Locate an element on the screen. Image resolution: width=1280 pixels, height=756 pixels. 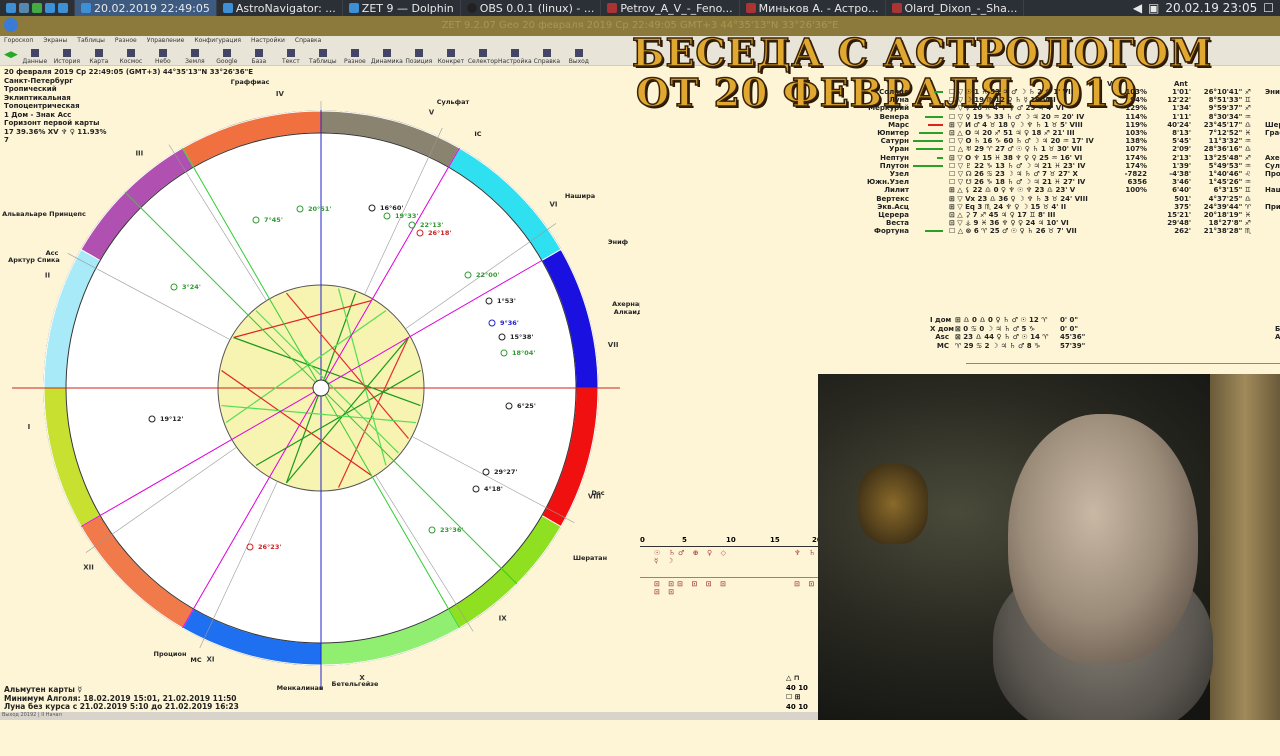
antiscion: 24°39'44" ♈ is located at coordinates (1227, 206).